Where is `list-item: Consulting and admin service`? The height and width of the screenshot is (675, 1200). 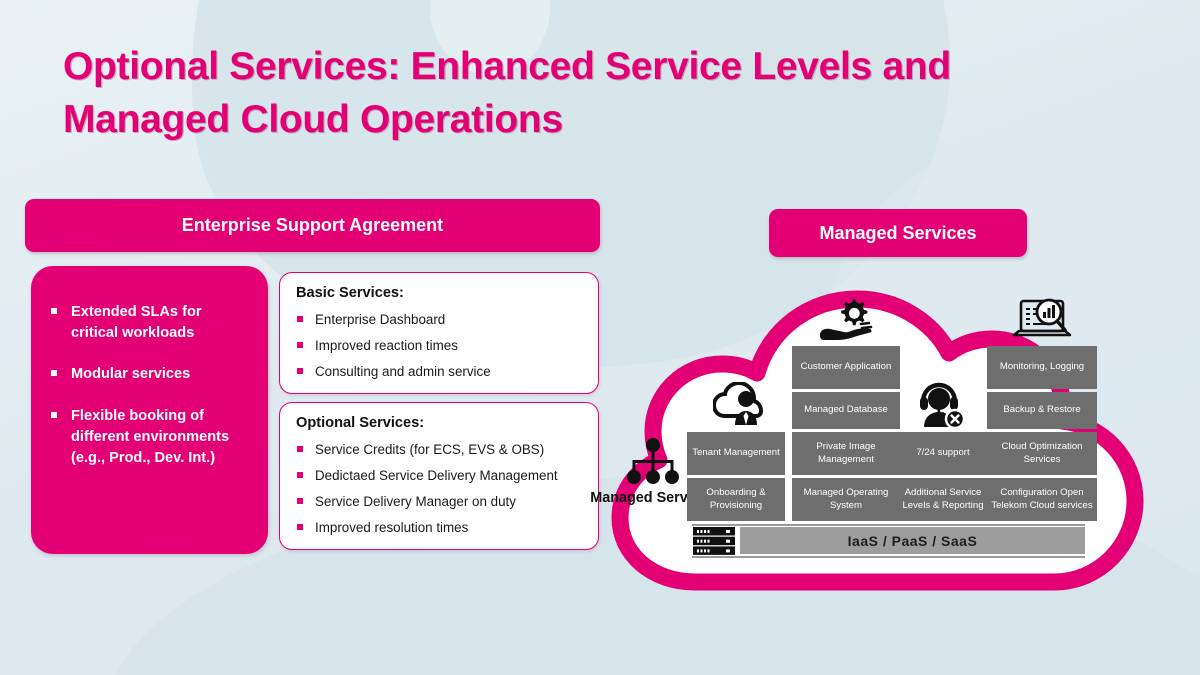
list-item: Consulting and admin service is located at coordinates (440, 372).